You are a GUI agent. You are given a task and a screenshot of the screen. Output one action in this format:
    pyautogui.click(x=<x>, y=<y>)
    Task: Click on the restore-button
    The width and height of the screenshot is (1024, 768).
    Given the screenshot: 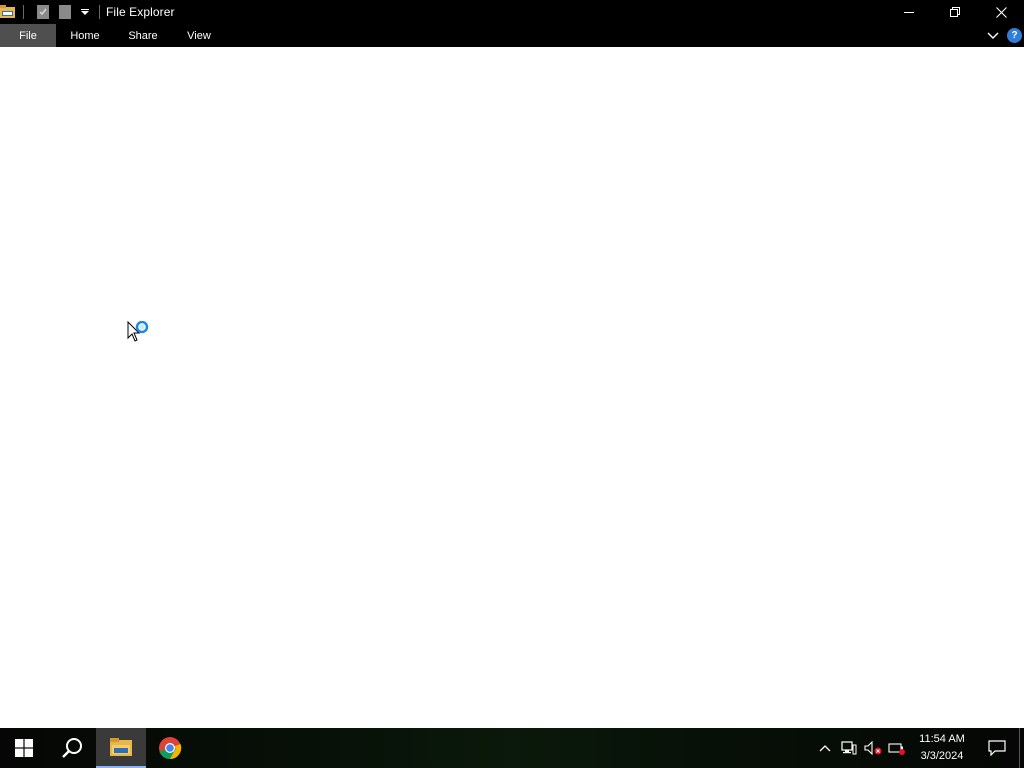 What is the action you would take?
    pyautogui.click(x=955, y=12)
    